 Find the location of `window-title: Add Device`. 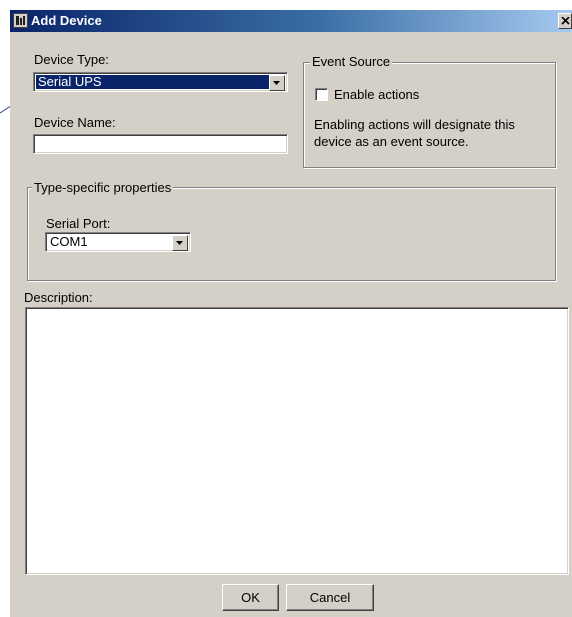

window-title: Add Device is located at coordinates (66, 20).